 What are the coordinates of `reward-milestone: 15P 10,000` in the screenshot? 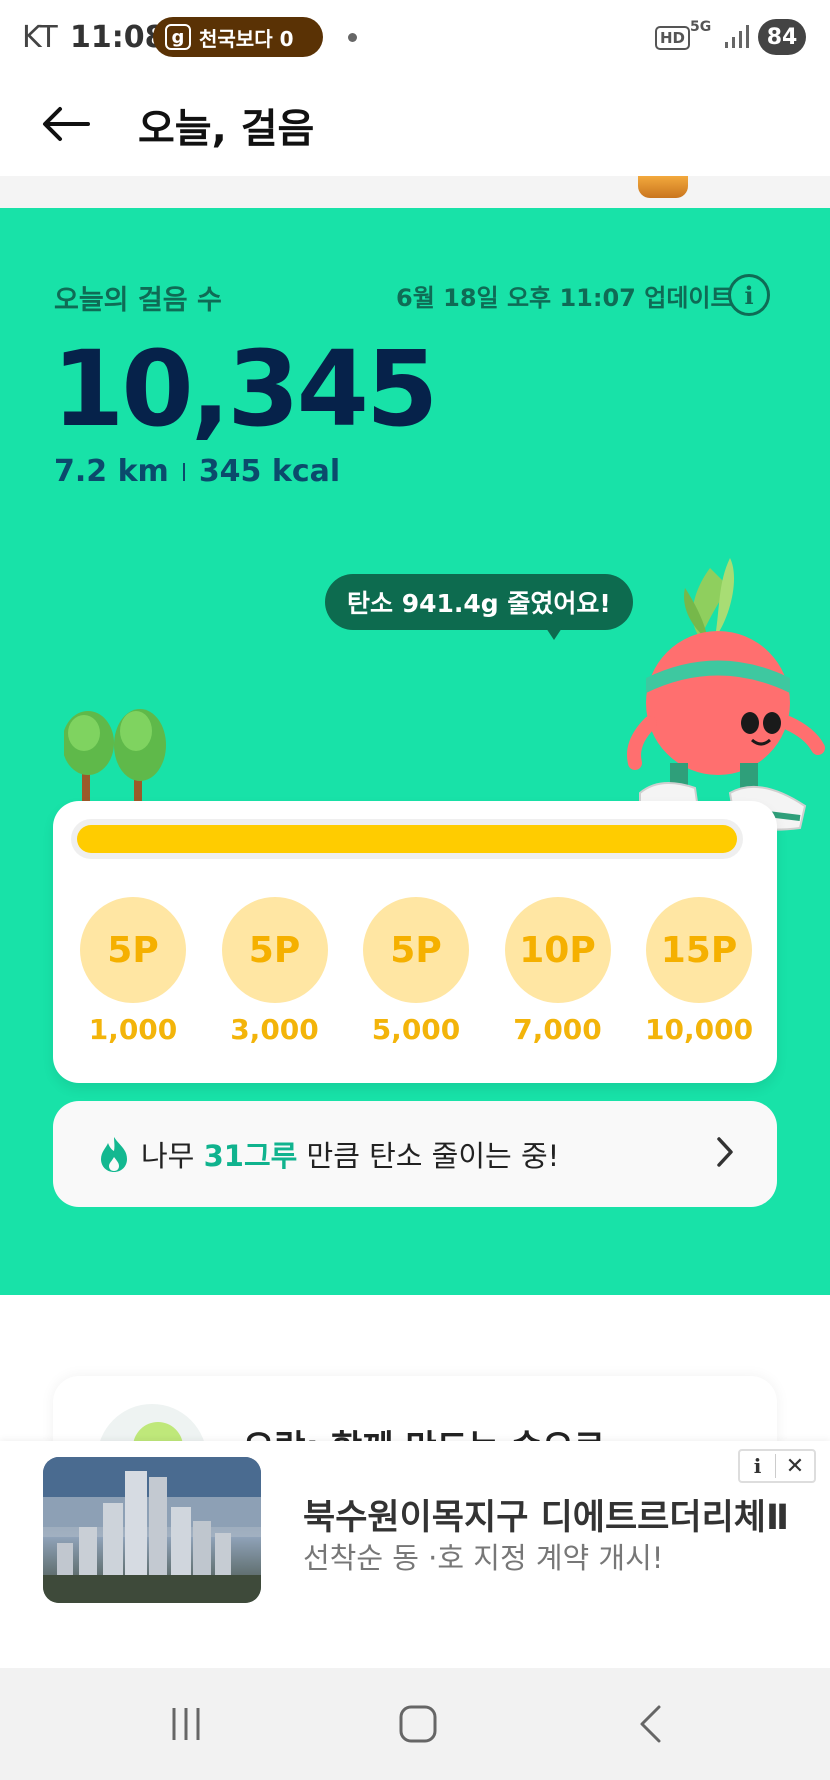 It's located at (699, 971).